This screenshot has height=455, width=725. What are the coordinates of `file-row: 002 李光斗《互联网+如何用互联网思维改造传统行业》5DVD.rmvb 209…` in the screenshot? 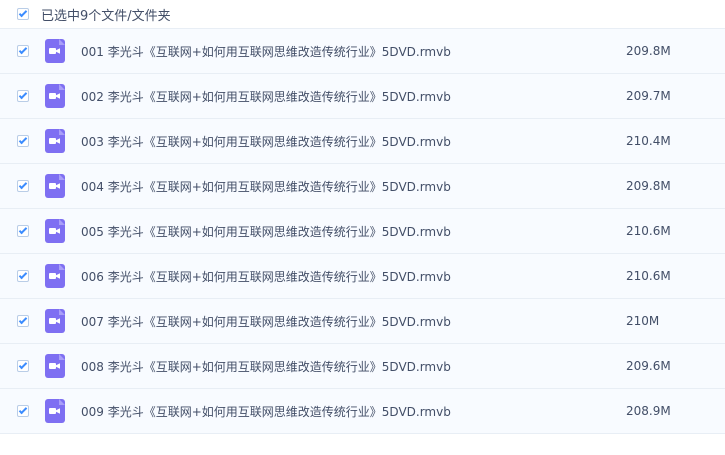 It's located at (362, 96).